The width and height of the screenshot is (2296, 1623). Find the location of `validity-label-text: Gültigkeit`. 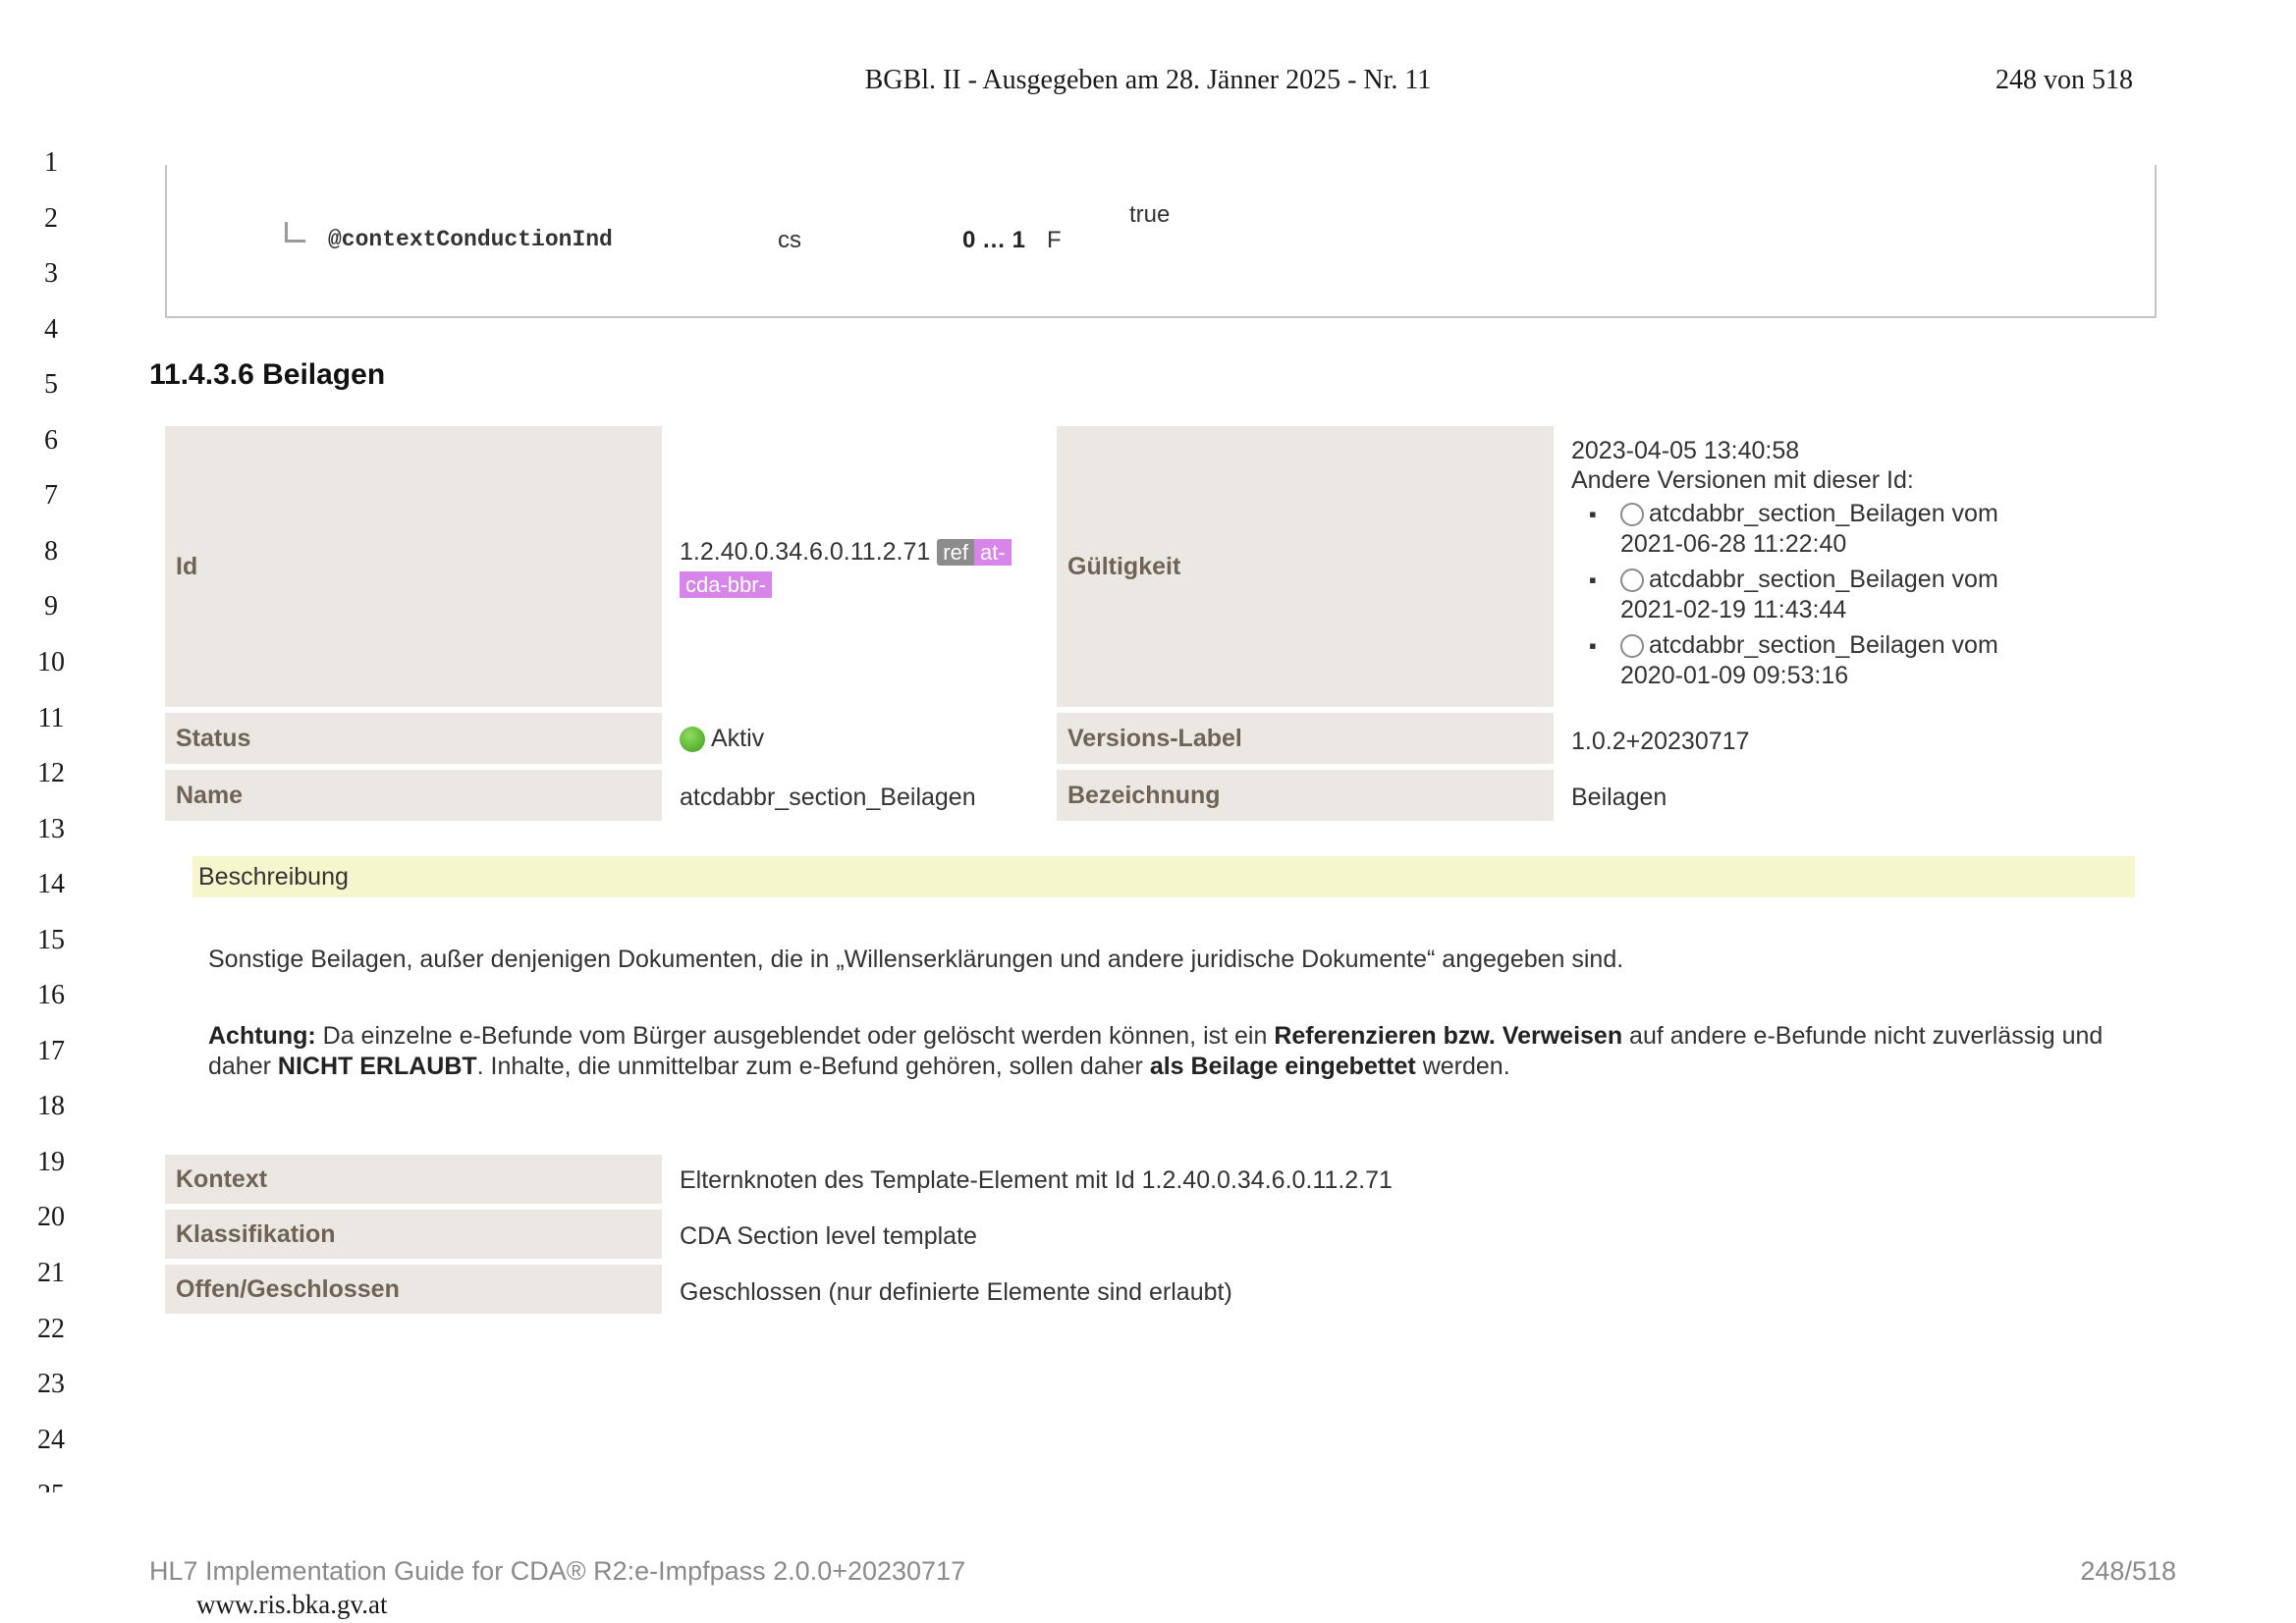

validity-label-text: Gültigkeit is located at coordinates (1124, 566).